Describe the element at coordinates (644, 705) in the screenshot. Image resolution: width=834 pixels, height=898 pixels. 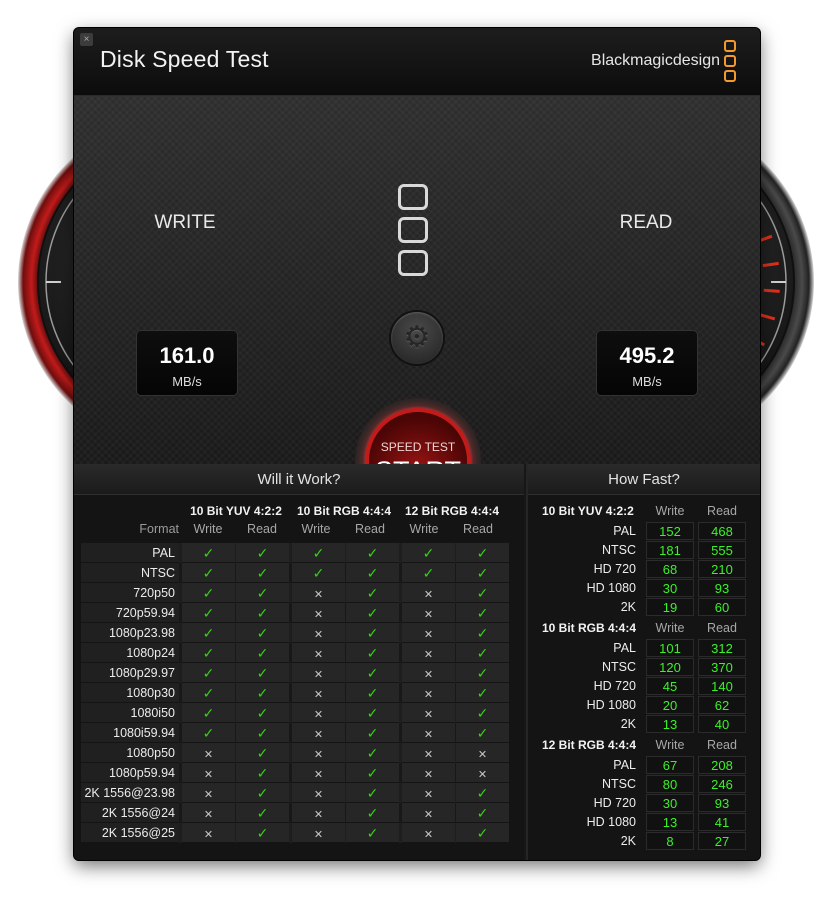
I see `speed-row: HD 1080 20 62` at that location.